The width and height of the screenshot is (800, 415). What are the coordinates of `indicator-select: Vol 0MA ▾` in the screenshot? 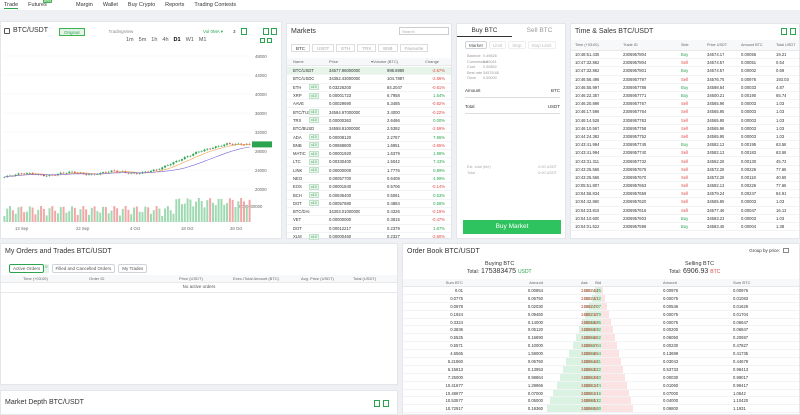 It's located at (213, 32).